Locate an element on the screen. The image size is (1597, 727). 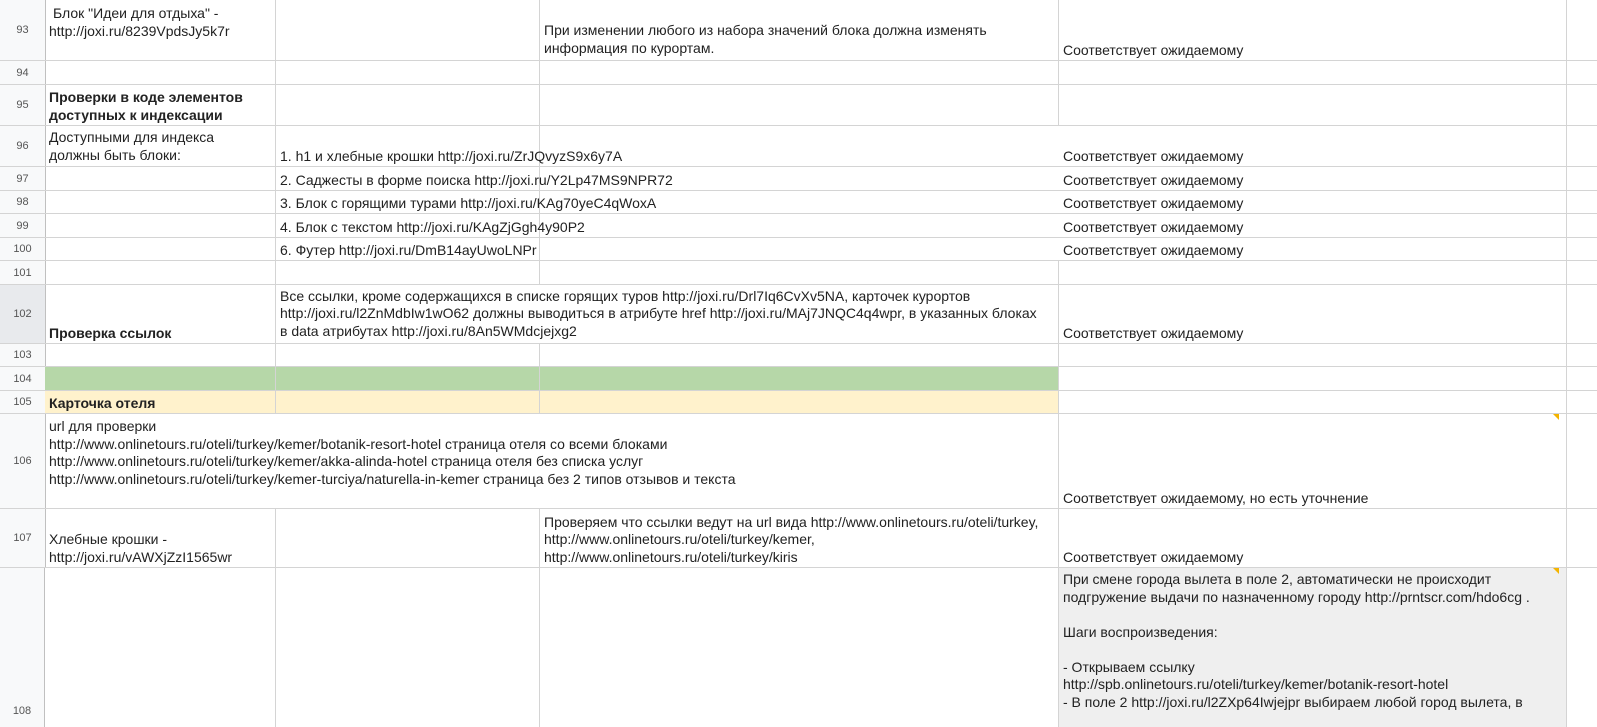
row-header: 93 is located at coordinates (23, 30).